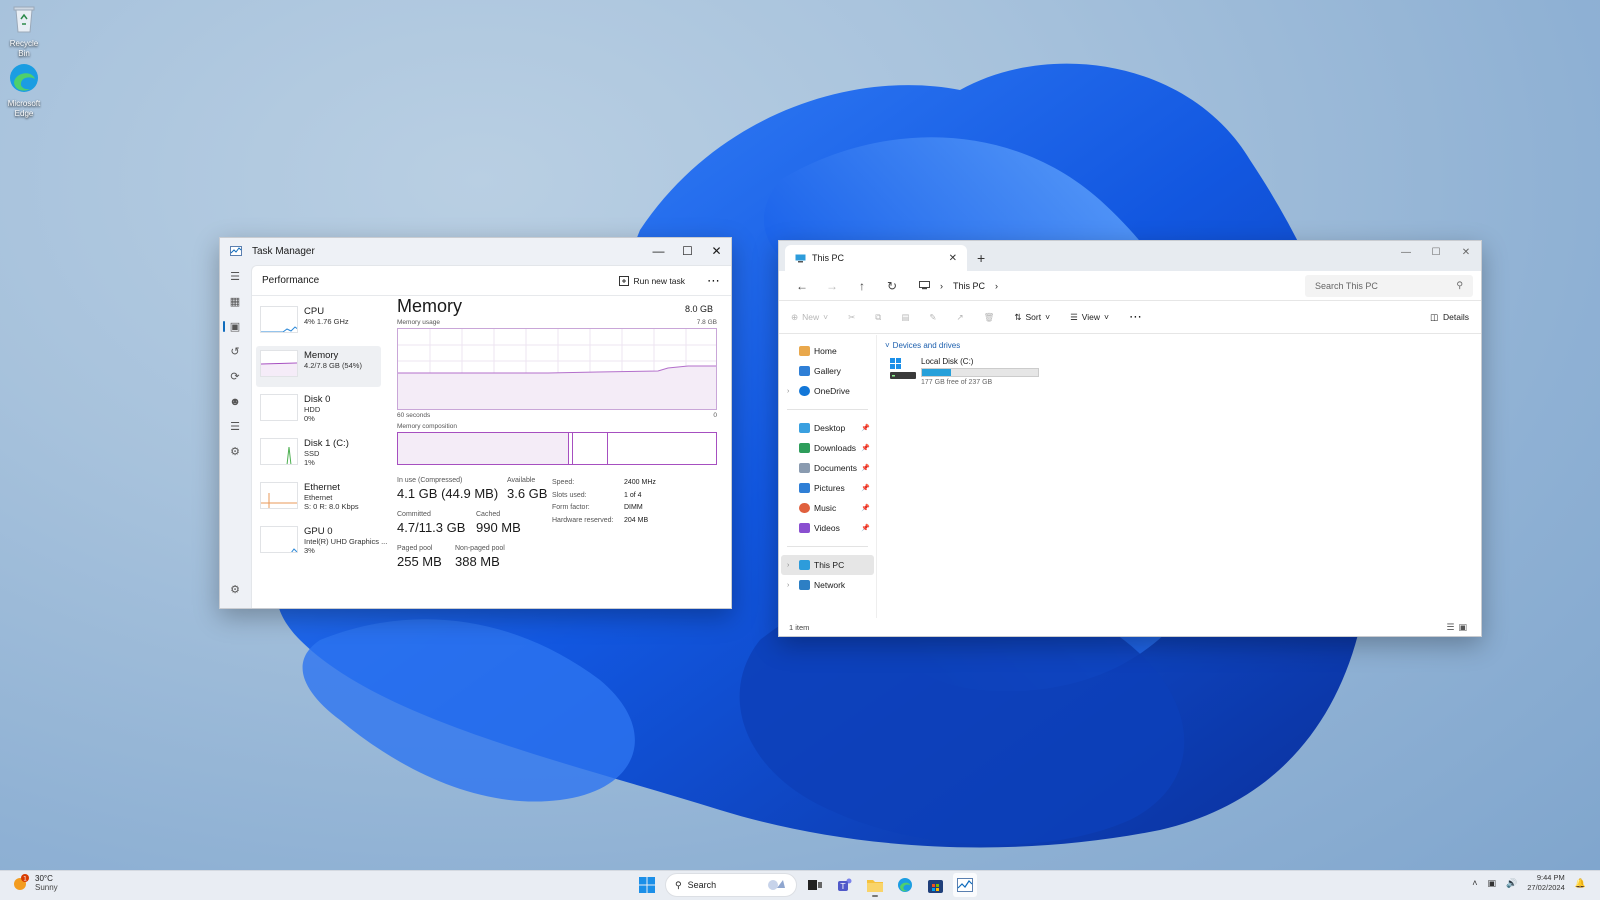  Describe the element at coordinates (475, 251) in the screenshot. I see `title-bar: Task Manager — ☐ ✕` at that location.